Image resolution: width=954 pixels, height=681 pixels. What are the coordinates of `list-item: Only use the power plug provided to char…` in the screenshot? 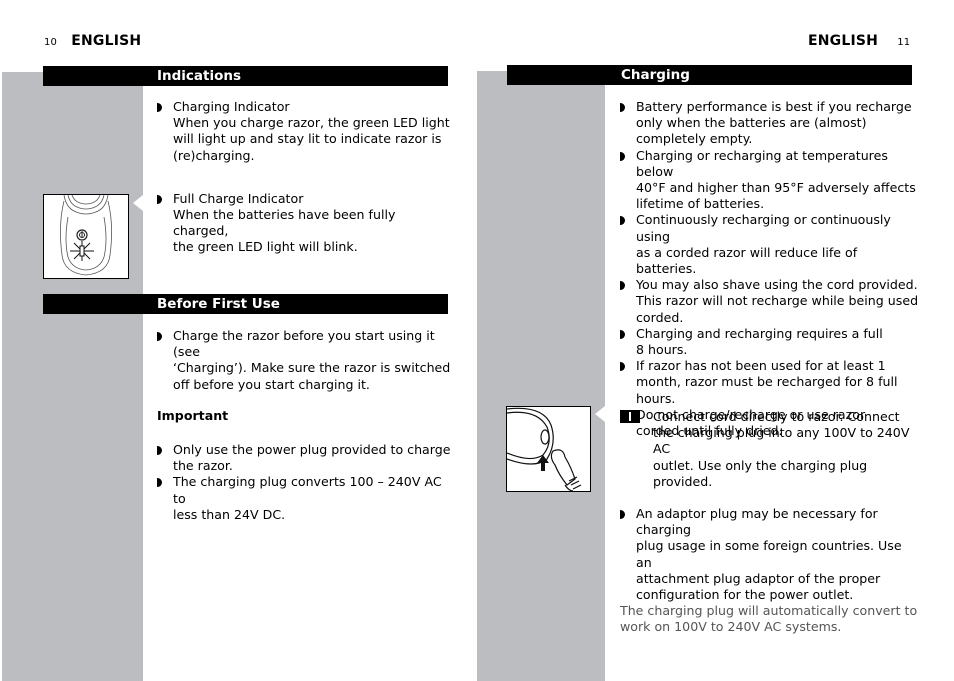 It's located at (304, 458).